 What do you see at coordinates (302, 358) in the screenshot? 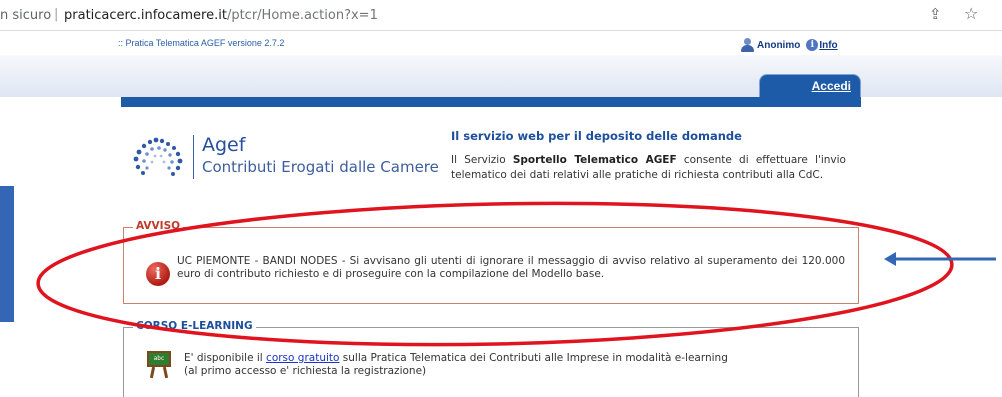
I see `free-course-link: corso gratuito` at bounding box center [302, 358].